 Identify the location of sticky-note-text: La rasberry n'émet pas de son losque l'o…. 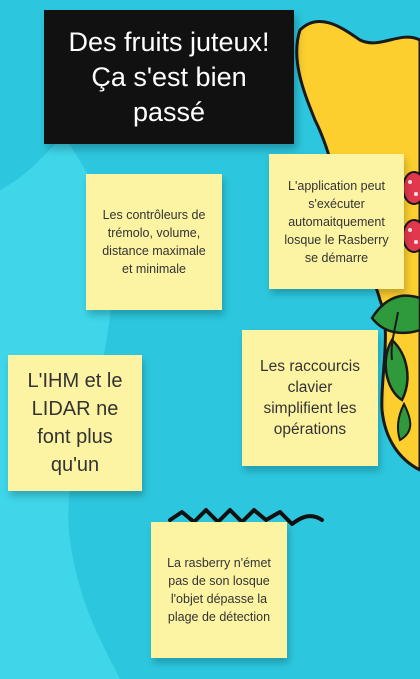
(219, 590).